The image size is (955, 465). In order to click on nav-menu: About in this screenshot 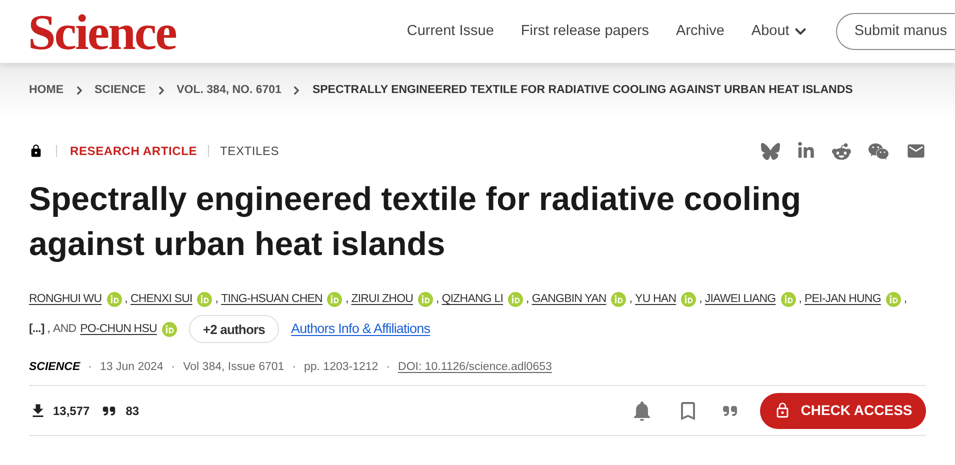, I will do `click(780, 31)`.